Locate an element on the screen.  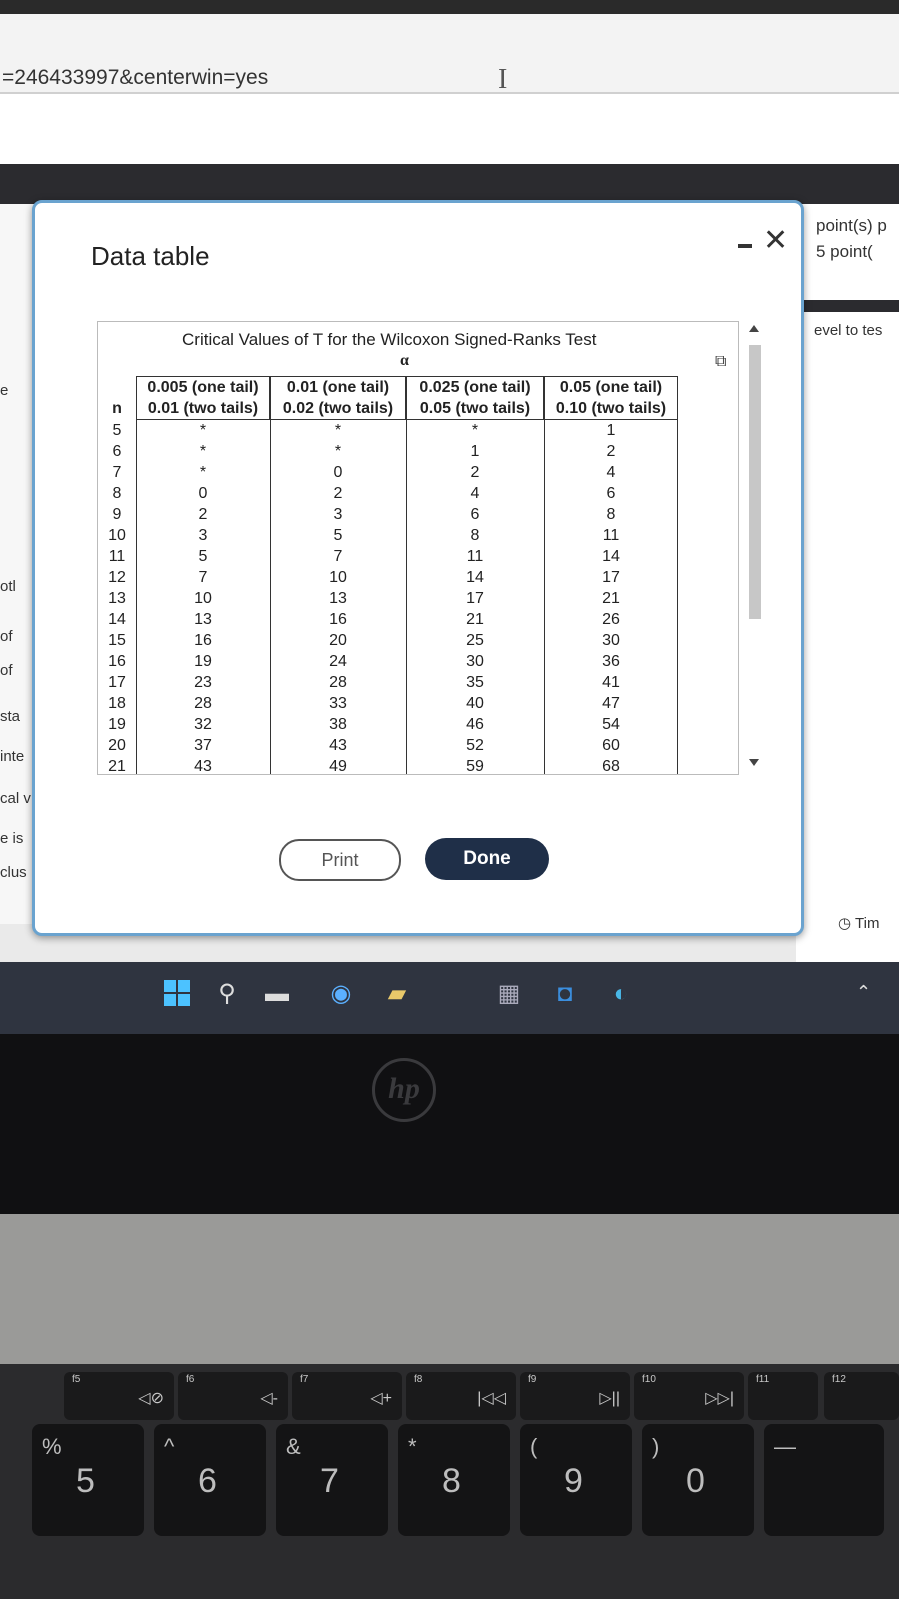
key-9: (9 is located at coordinates (576, 1480).